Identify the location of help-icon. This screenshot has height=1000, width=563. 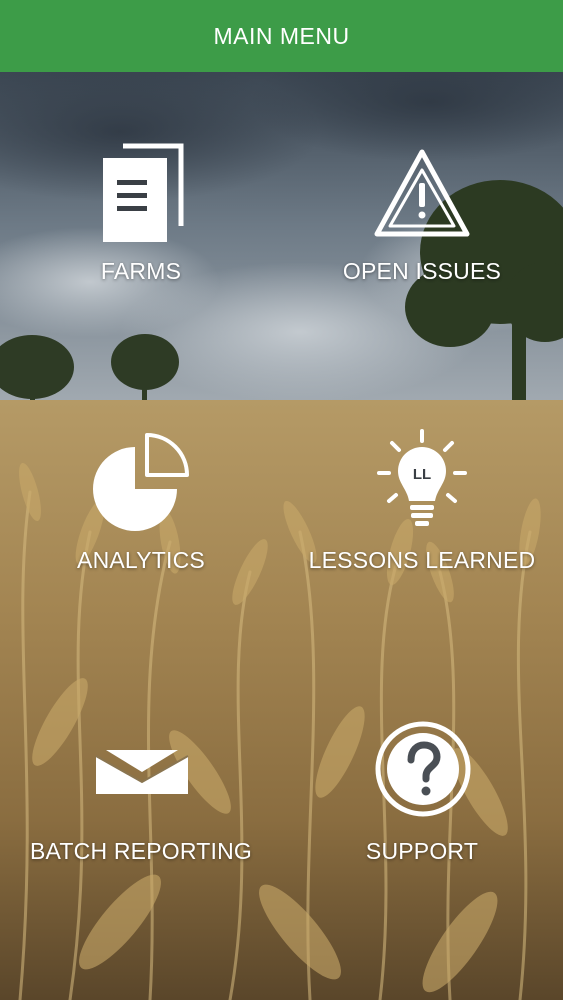
(423, 769).